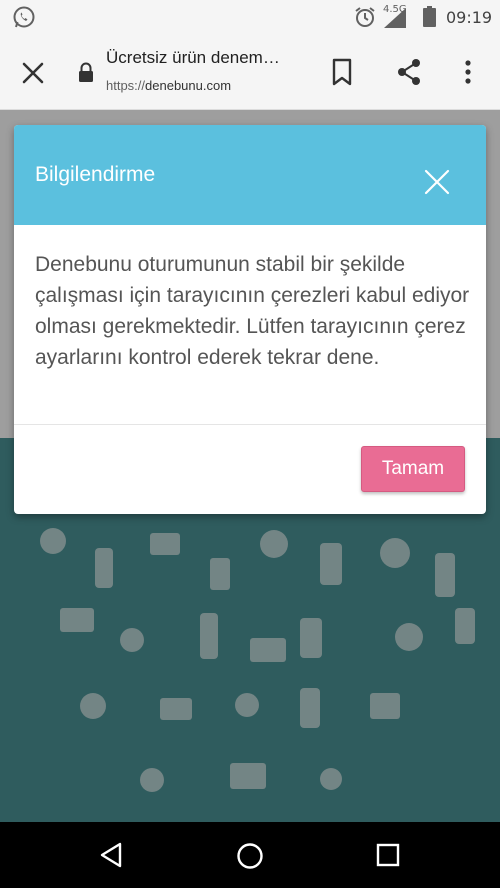 This screenshot has width=500, height=888. What do you see at coordinates (111, 855) in the screenshot?
I see `back-icon` at bounding box center [111, 855].